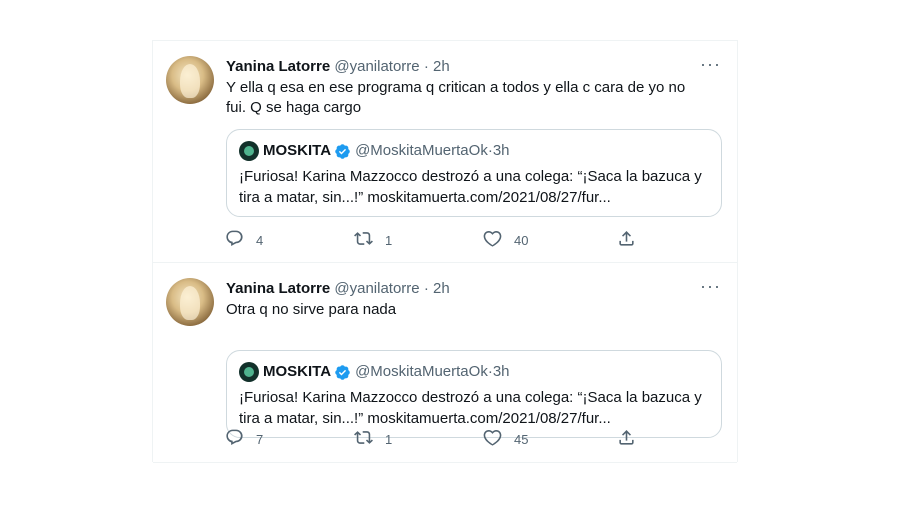 This screenshot has width=900, height=505. I want to click on reply-count: 4, so click(260, 240).